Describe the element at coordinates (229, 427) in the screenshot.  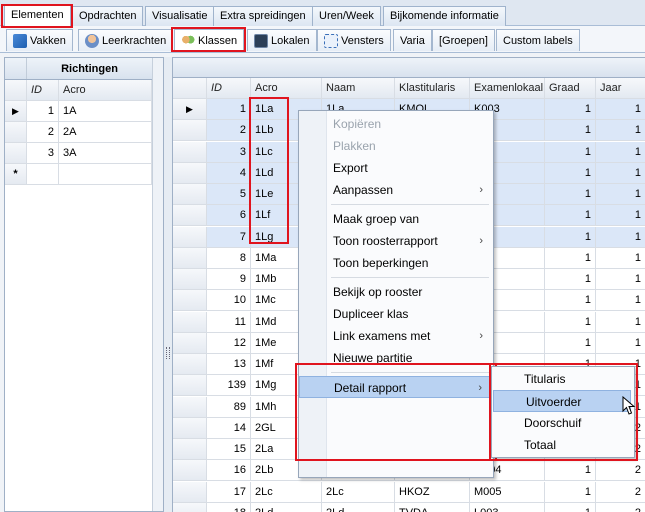
I see `cell-id: 14` at that location.